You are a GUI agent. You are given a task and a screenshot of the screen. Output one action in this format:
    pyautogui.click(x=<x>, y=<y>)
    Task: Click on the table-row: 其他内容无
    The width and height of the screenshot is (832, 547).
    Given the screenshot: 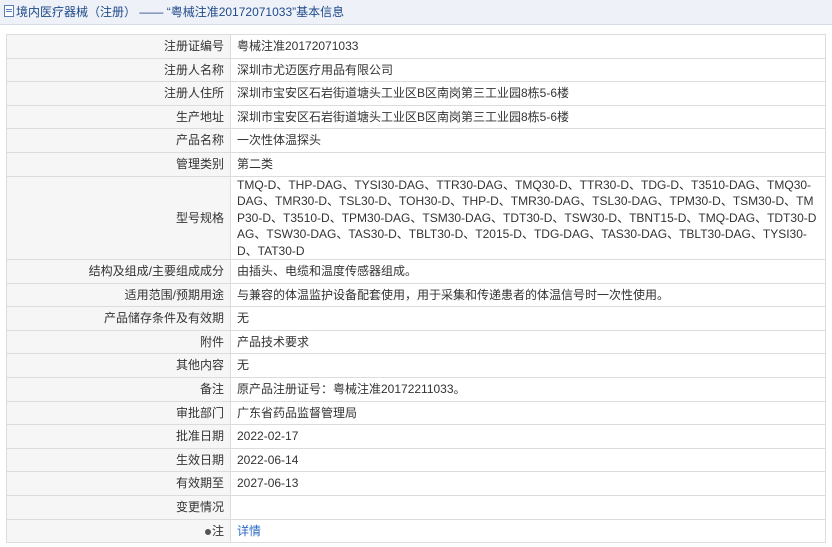 What is the action you would take?
    pyautogui.click(x=416, y=366)
    